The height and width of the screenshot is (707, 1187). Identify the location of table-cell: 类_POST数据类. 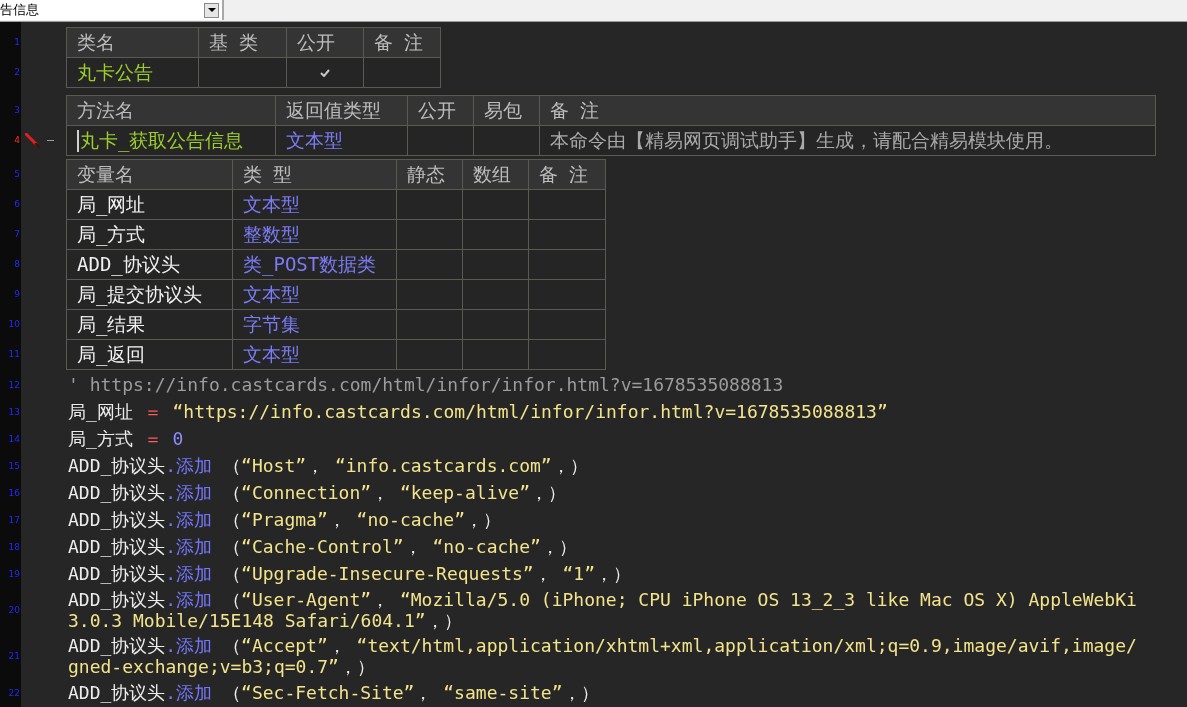
(314, 264).